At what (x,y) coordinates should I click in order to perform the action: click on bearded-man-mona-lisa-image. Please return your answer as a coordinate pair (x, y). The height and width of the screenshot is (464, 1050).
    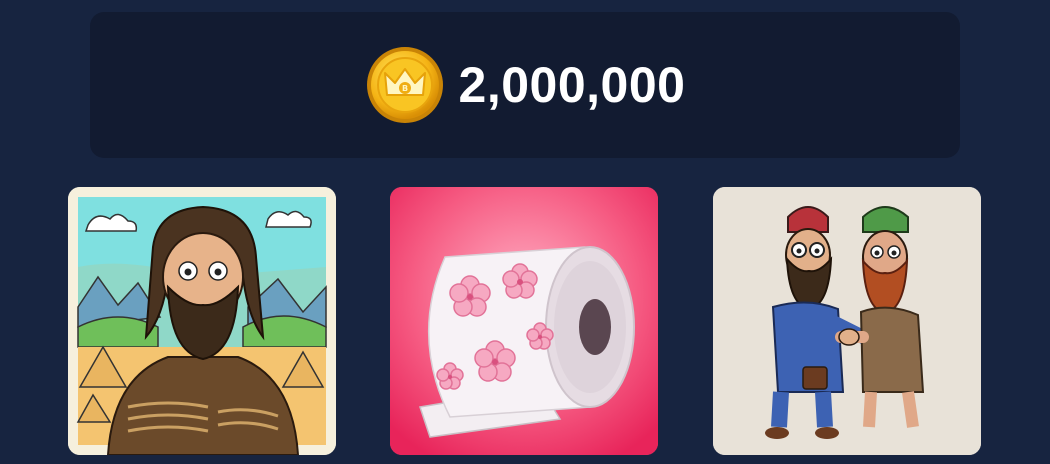
    Looking at the image, I should click on (202, 321).